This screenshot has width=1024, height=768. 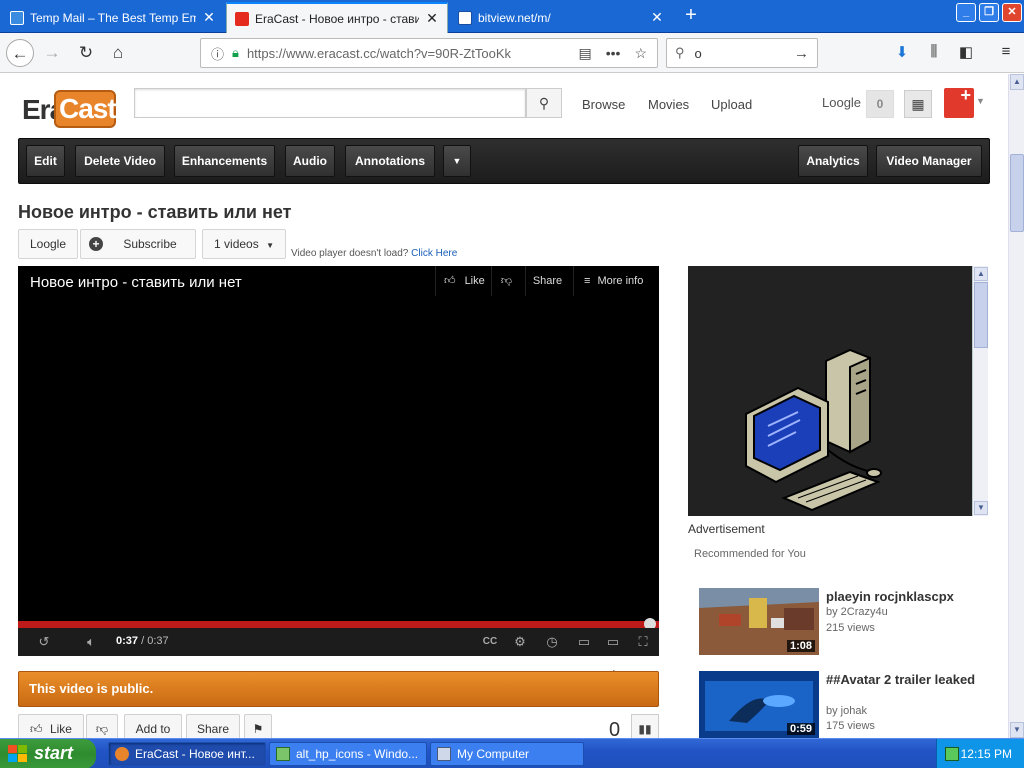 I want to click on replay-icon: ↺, so click(x=44, y=642).